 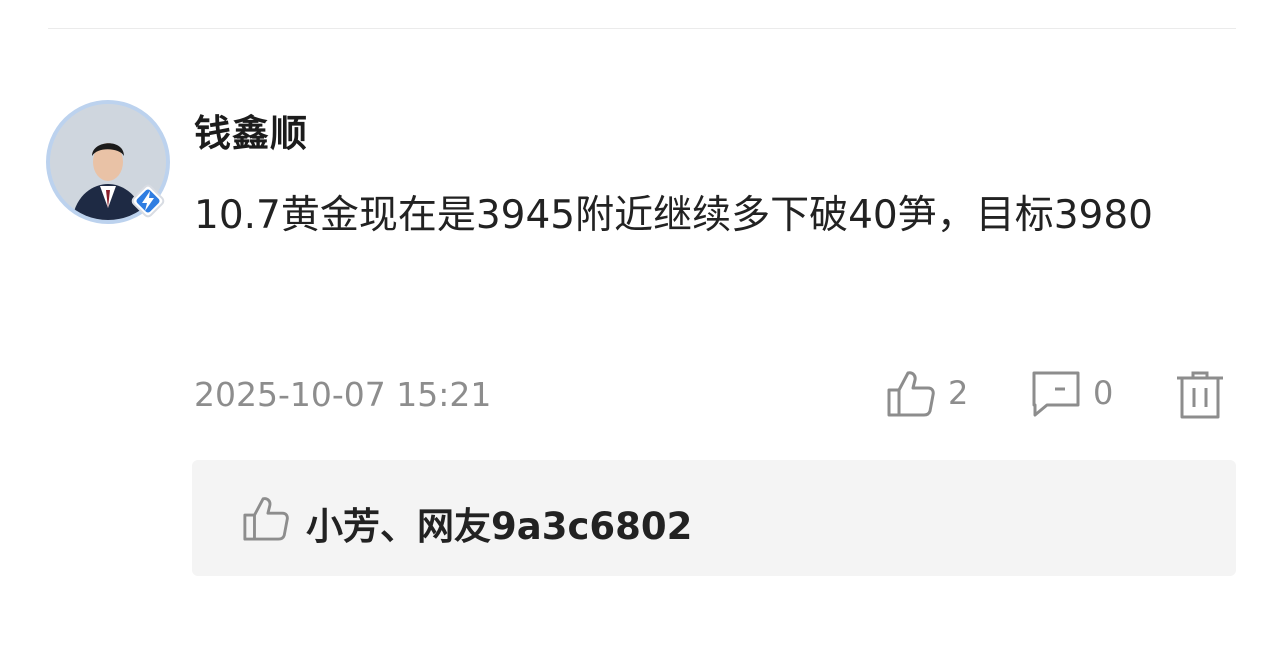 I want to click on comment-count: 0, so click(x=1103, y=393).